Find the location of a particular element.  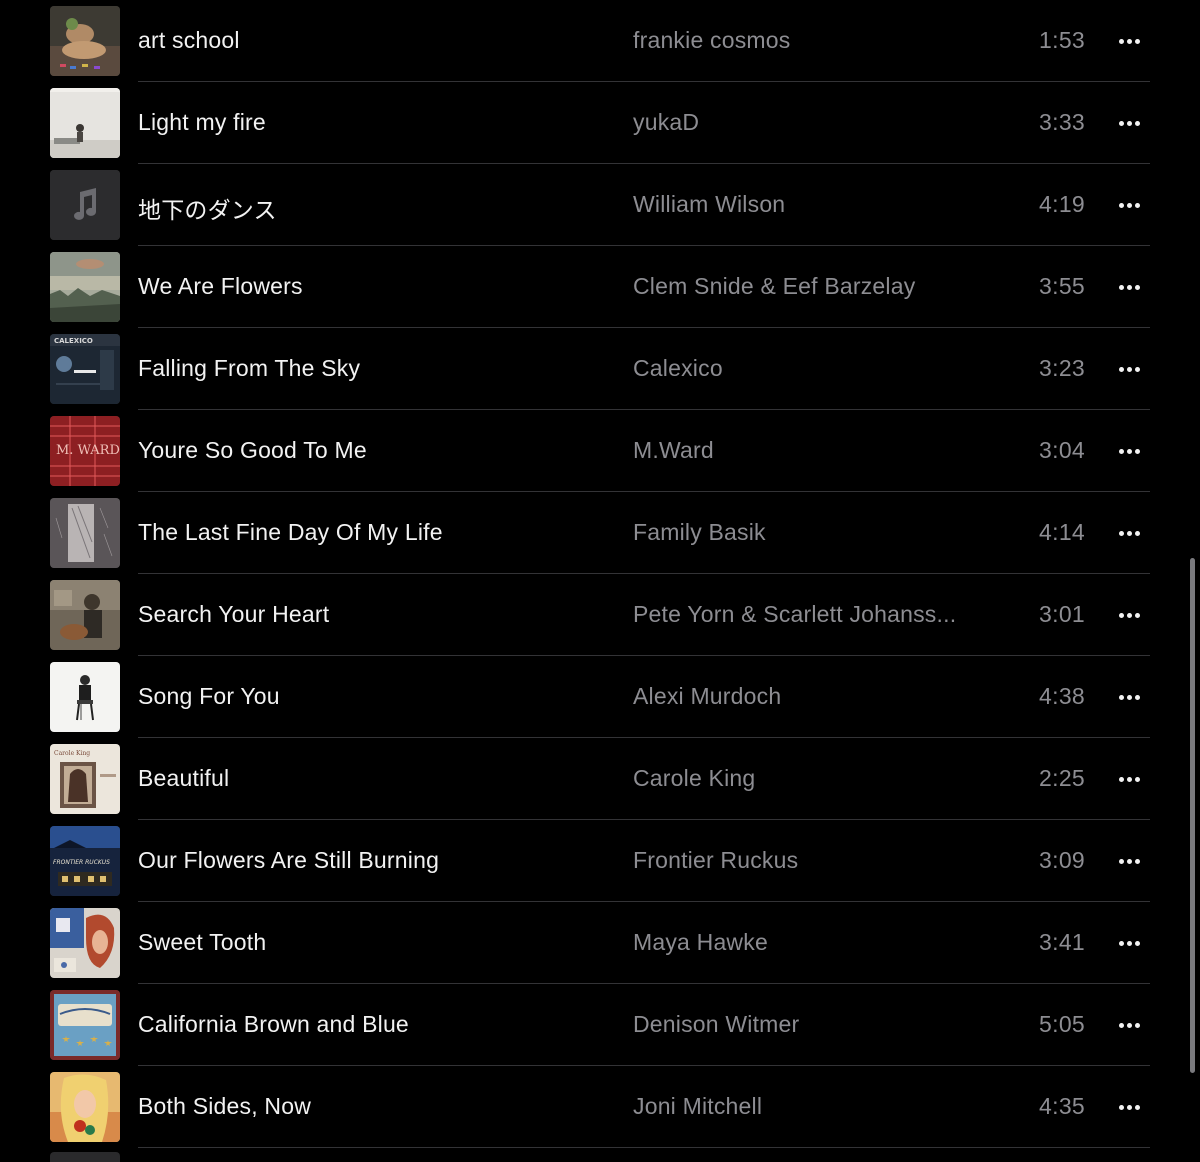

song-artist: Joni Mitchell is located at coordinates (697, 1106).